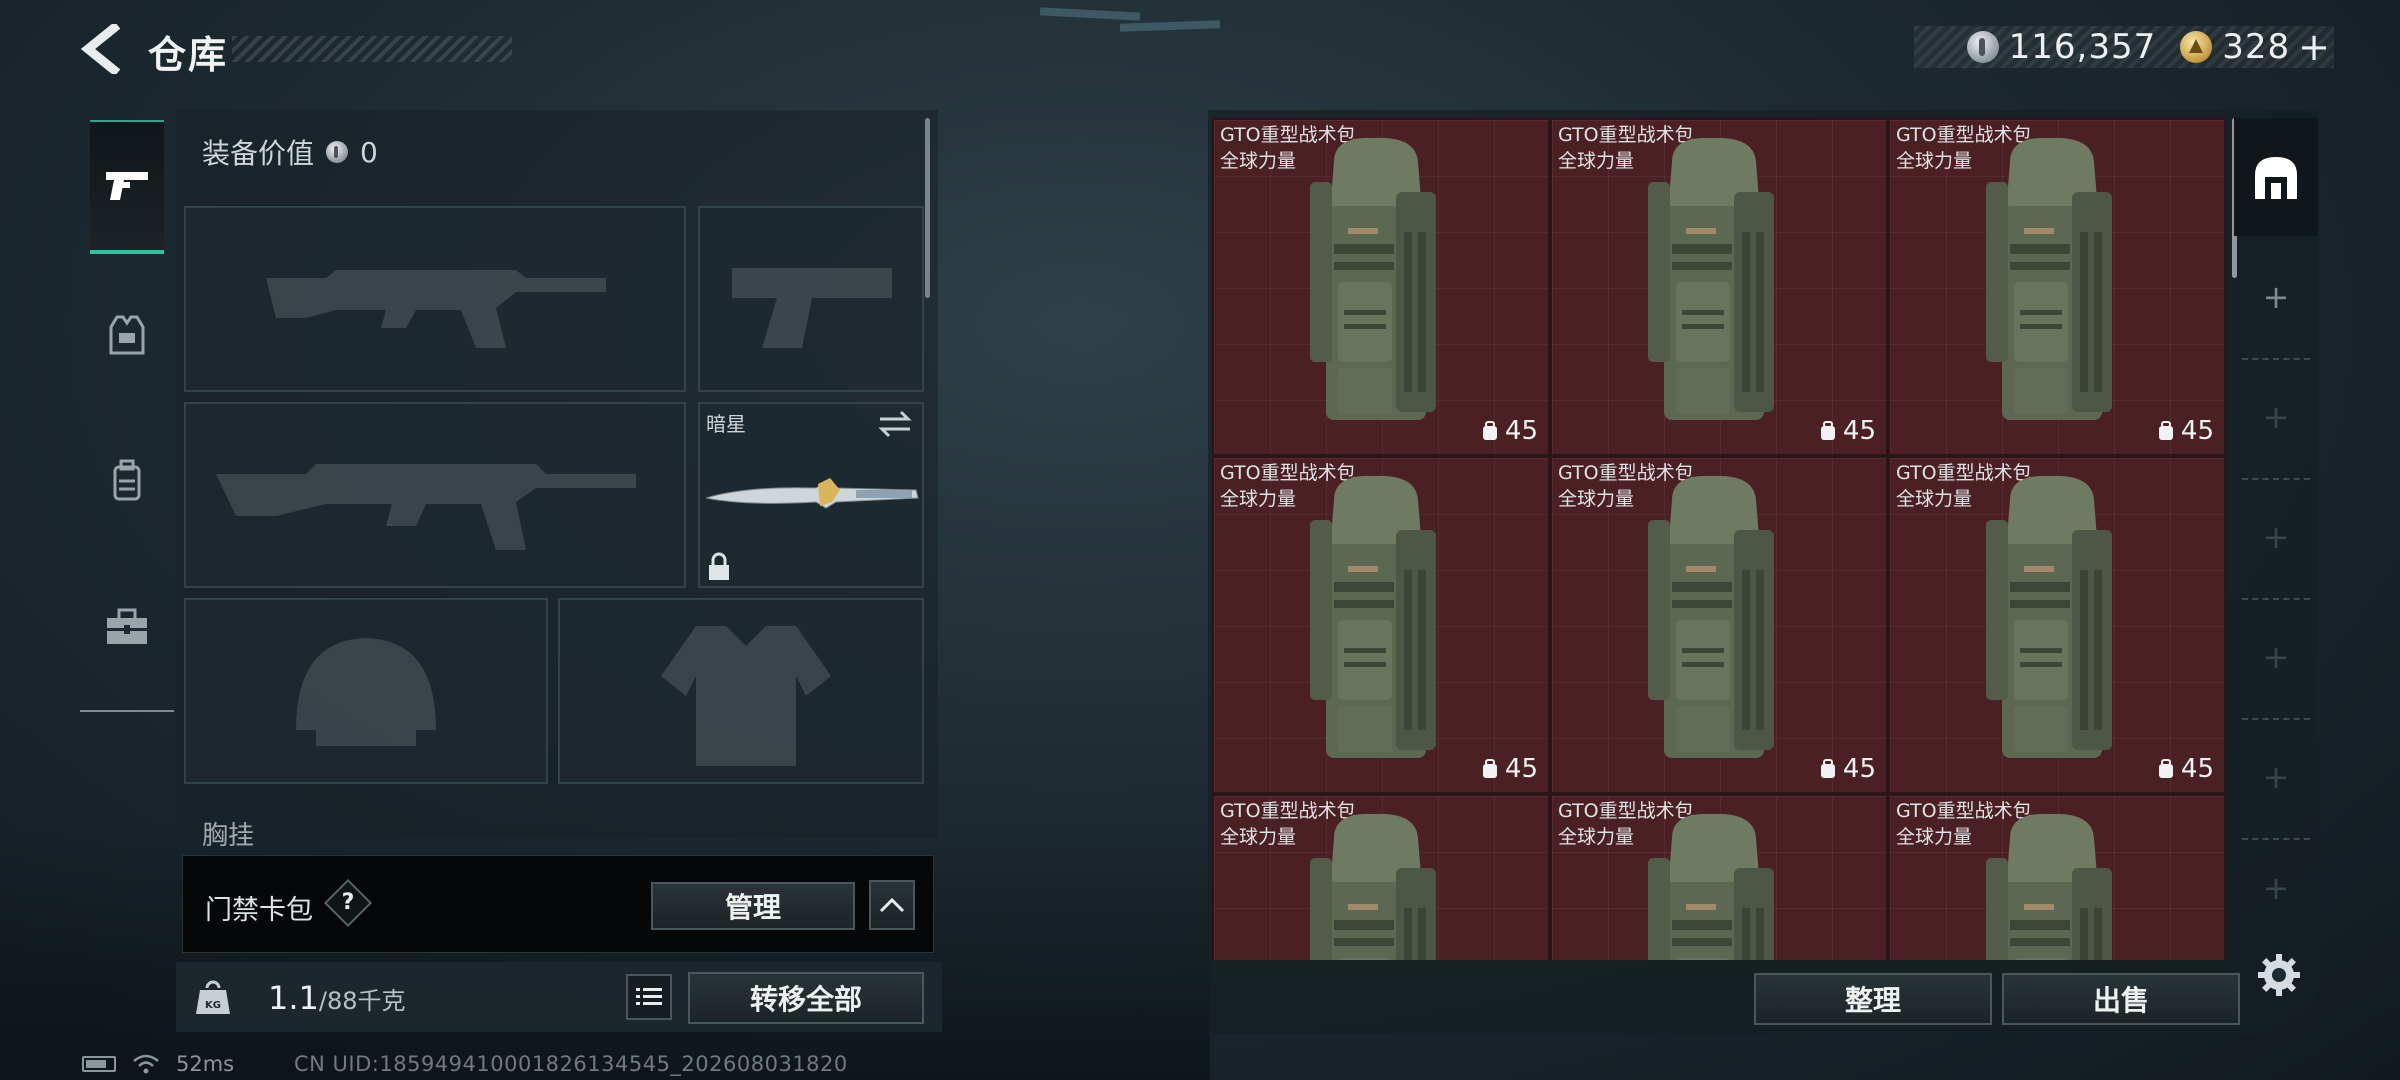  I want to click on pistol-icon, so click(127, 186).